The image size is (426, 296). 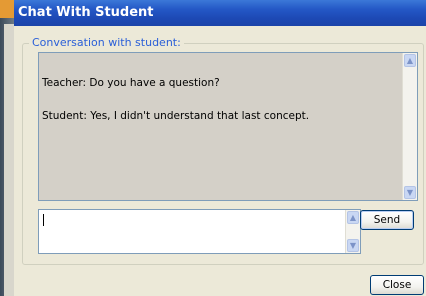 What do you see at coordinates (86, 12) in the screenshot?
I see `window-title: Chat With Student` at bounding box center [86, 12].